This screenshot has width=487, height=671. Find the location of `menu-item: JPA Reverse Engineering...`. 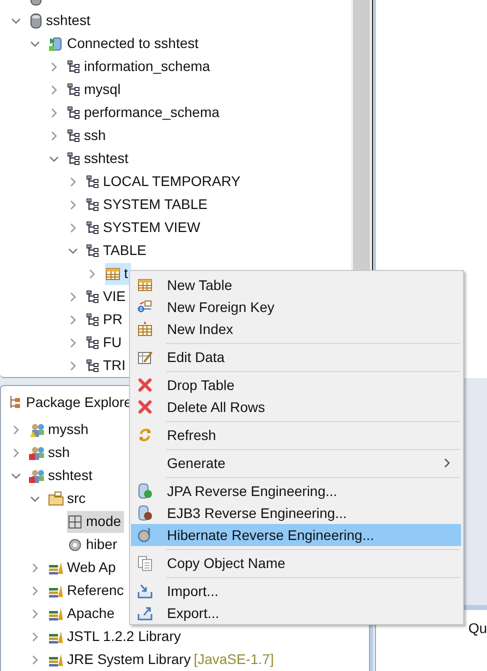

menu-item: JPA Reverse Engineering... is located at coordinates (296, 491).